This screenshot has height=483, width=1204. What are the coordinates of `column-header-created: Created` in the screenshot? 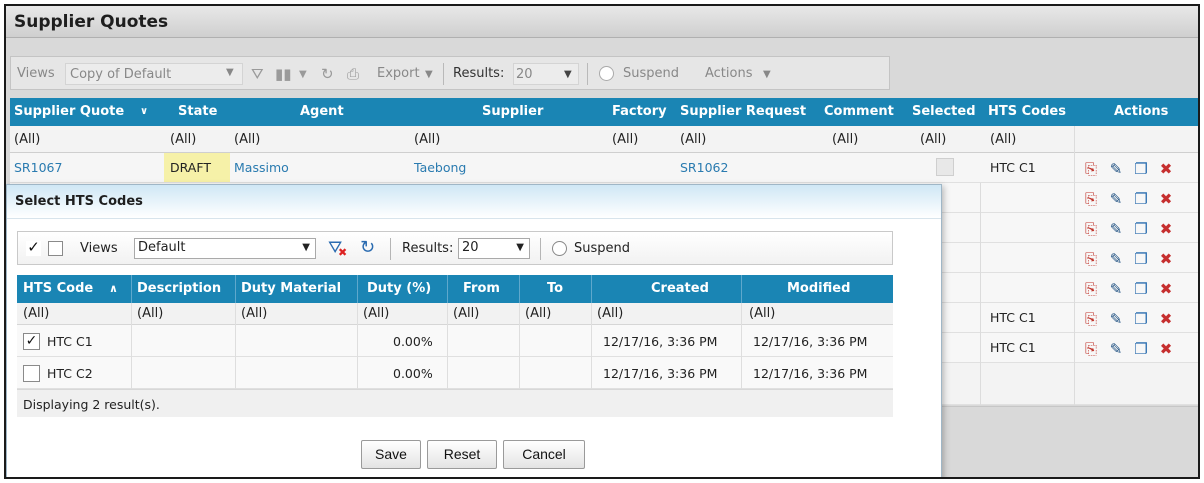 It's located at (680, 288).